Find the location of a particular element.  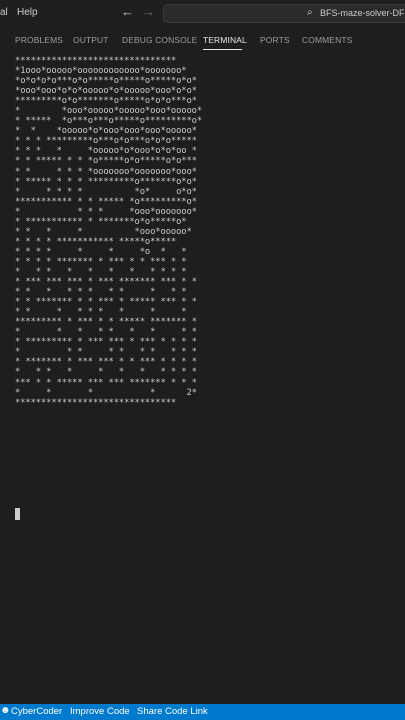

tab-comments: COMMENTS is located at coordinates (327, 40).